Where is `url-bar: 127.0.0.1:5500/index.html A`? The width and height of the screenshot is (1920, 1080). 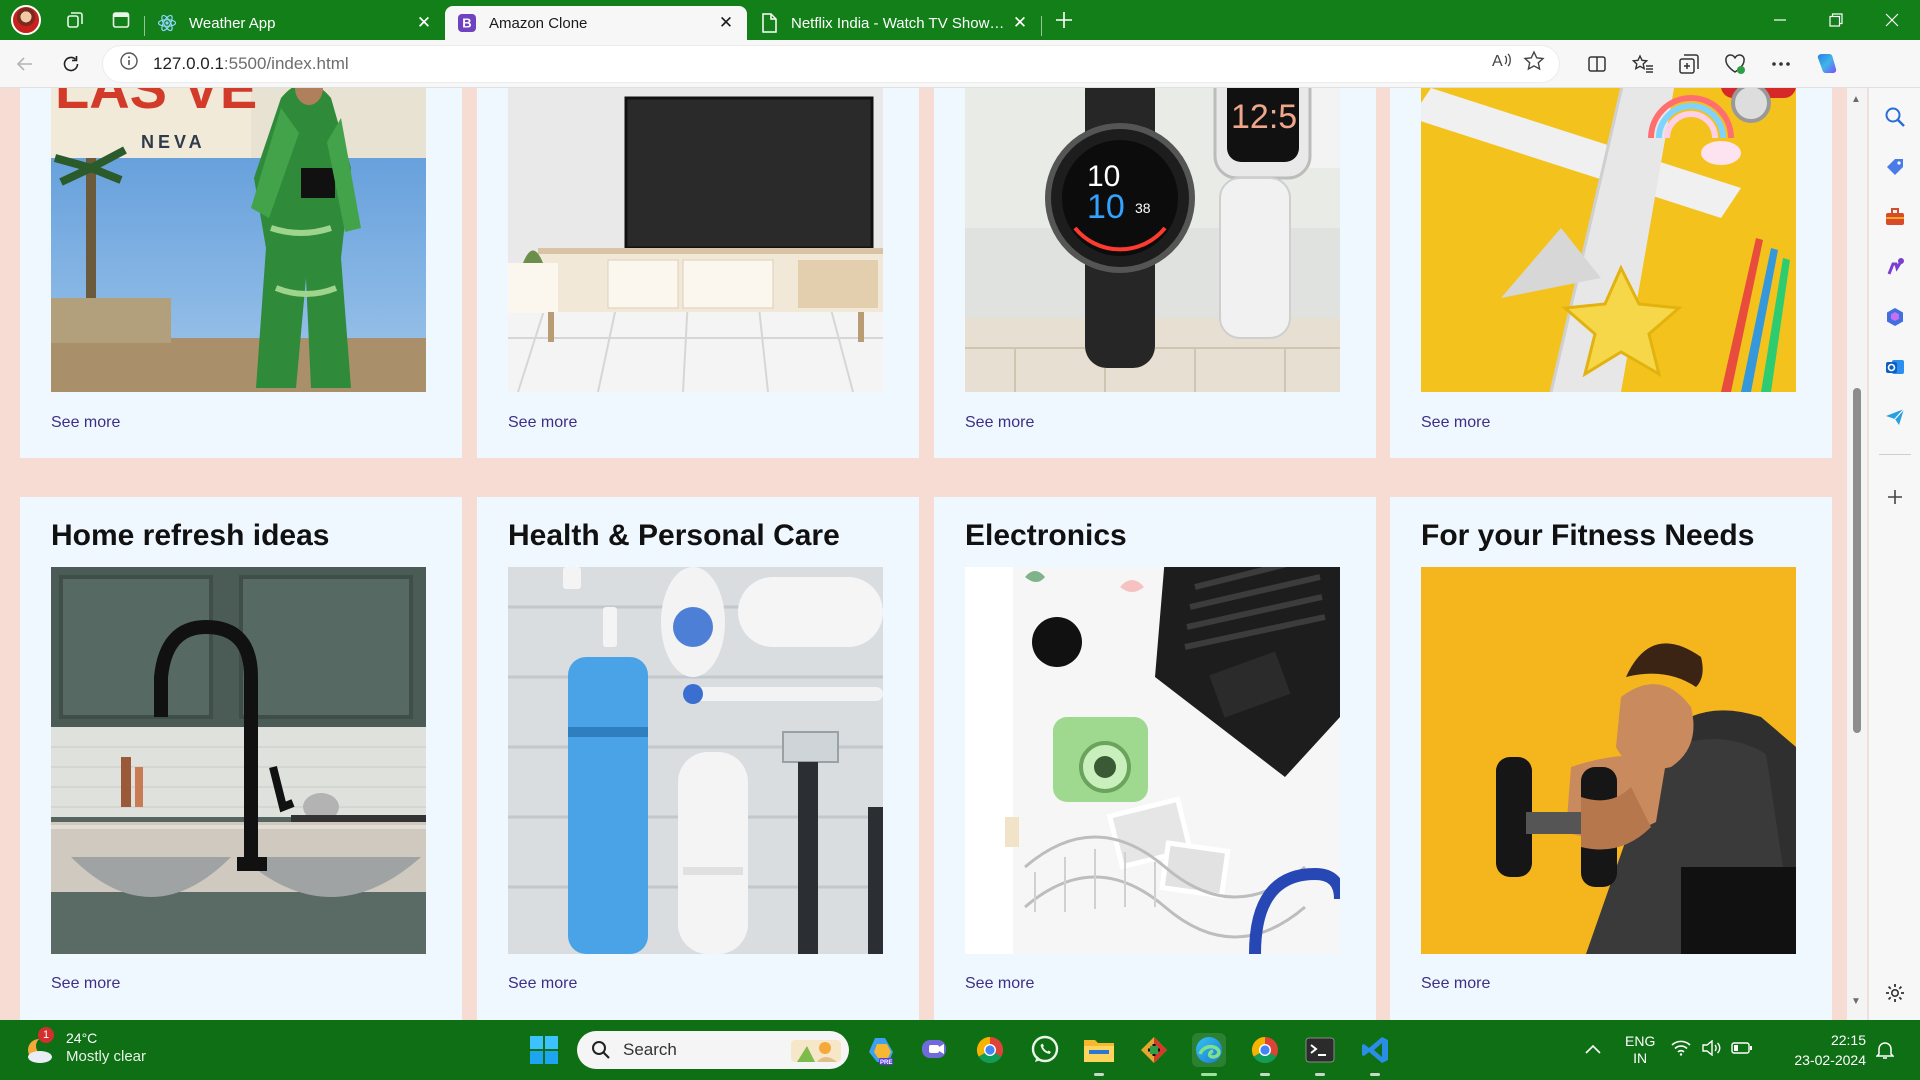
url-bar: 127.0.0.1:5500/index.html A is located at coordinates (831, 63).